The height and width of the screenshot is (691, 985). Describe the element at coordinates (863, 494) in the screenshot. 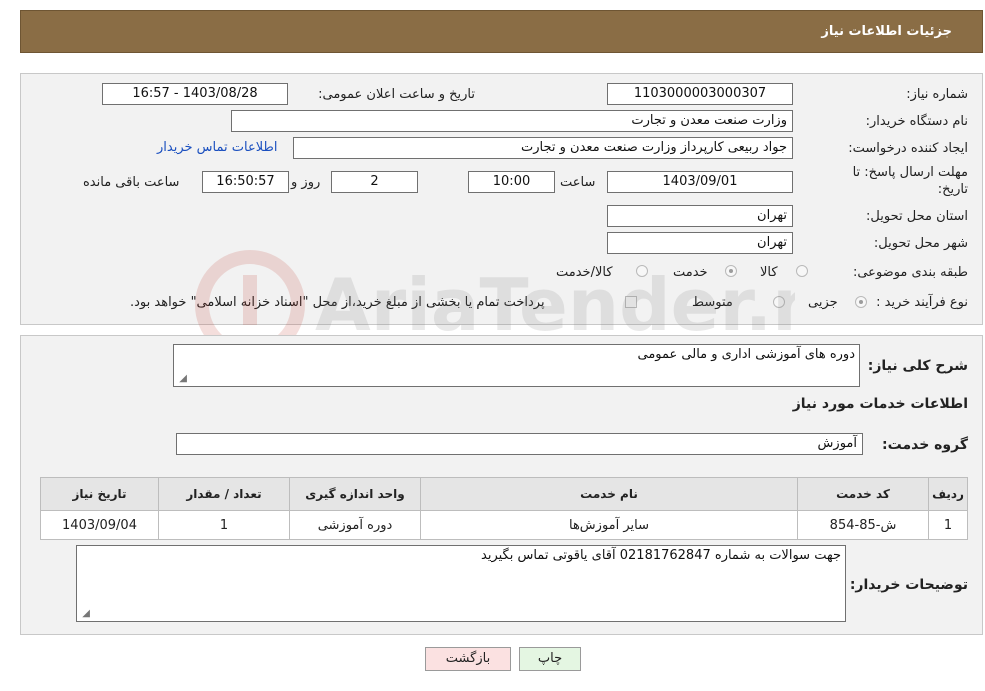

I see `col-service-code: کد خدمت` at that location.